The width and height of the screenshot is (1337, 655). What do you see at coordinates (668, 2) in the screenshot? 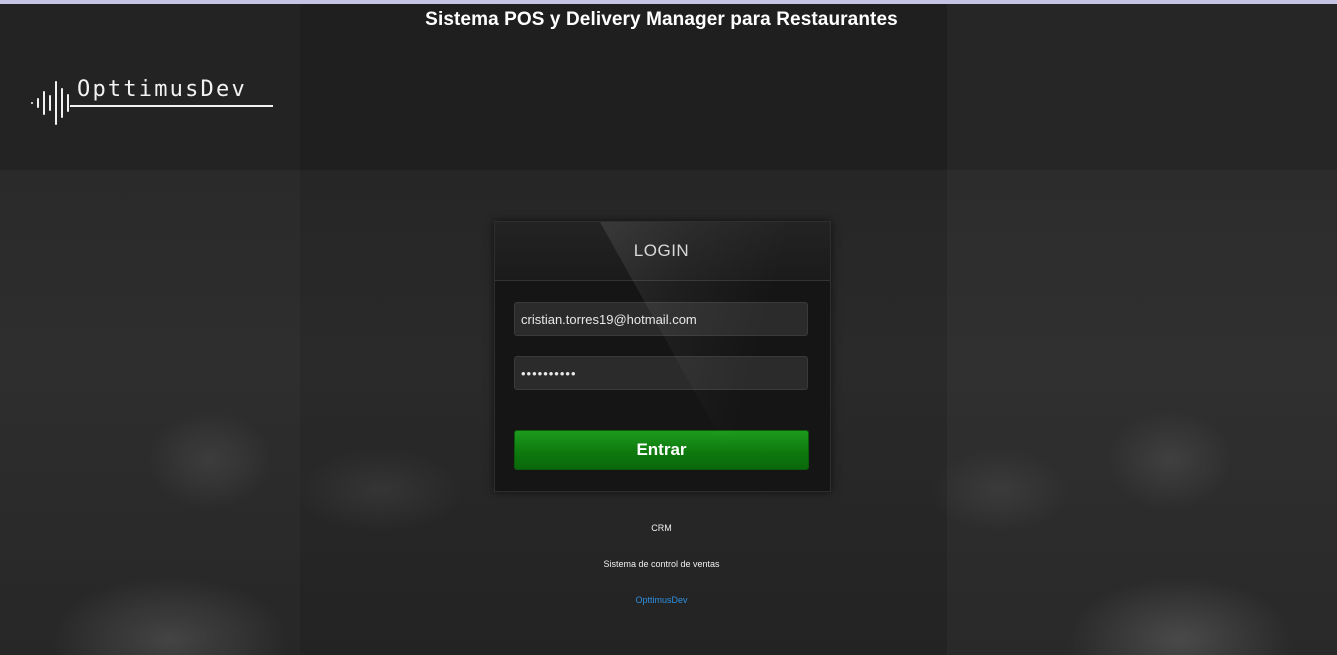
I see `top-border` at bounding box center [668, 2].